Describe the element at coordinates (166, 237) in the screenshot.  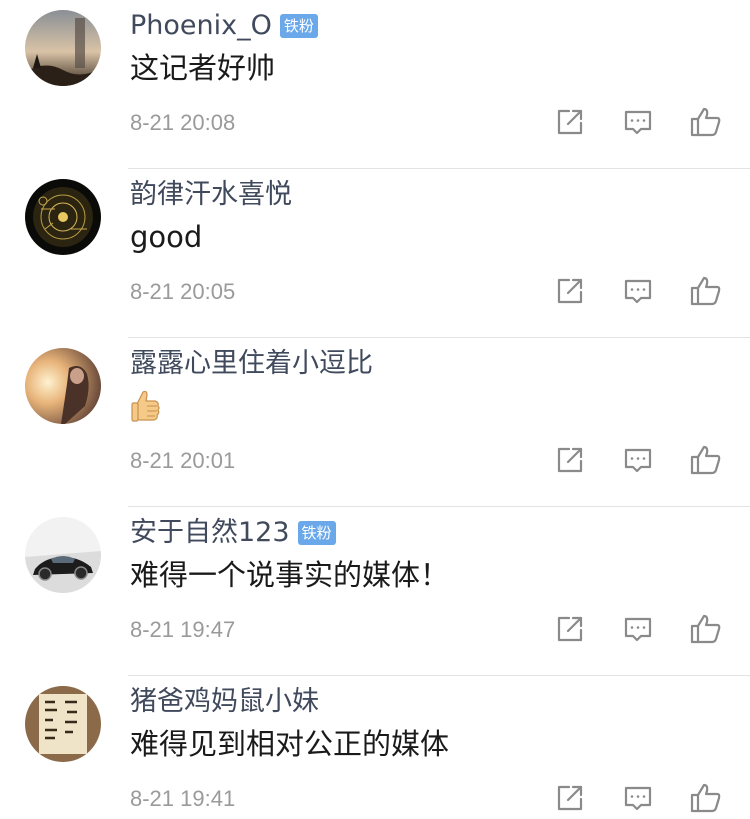
I see `comment-text: good` at that location.